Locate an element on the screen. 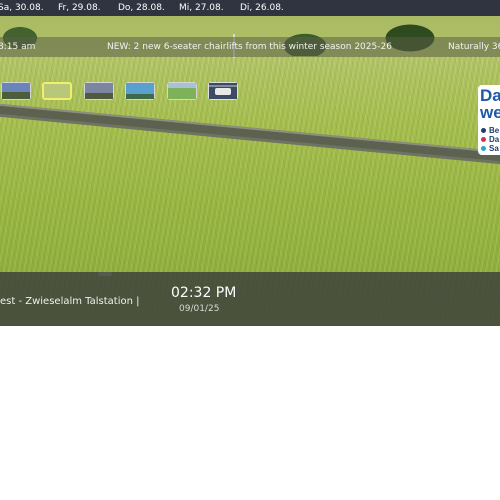 The width and height of the screenshot is (500, 500). date-item-mi: Mi, 27.08. is located at coordinates (201, 8).